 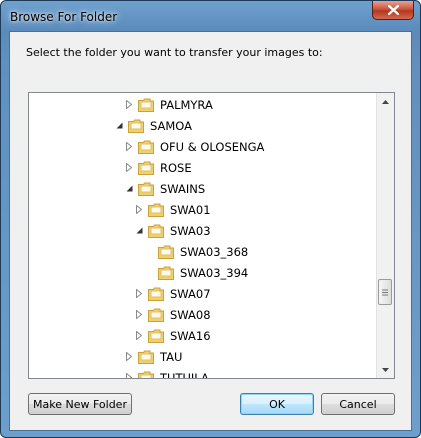 What do you see at coordinates (358, 404) in the screenshot?
I see `cancel-button: Cancel` at bounding box center [358, 404].